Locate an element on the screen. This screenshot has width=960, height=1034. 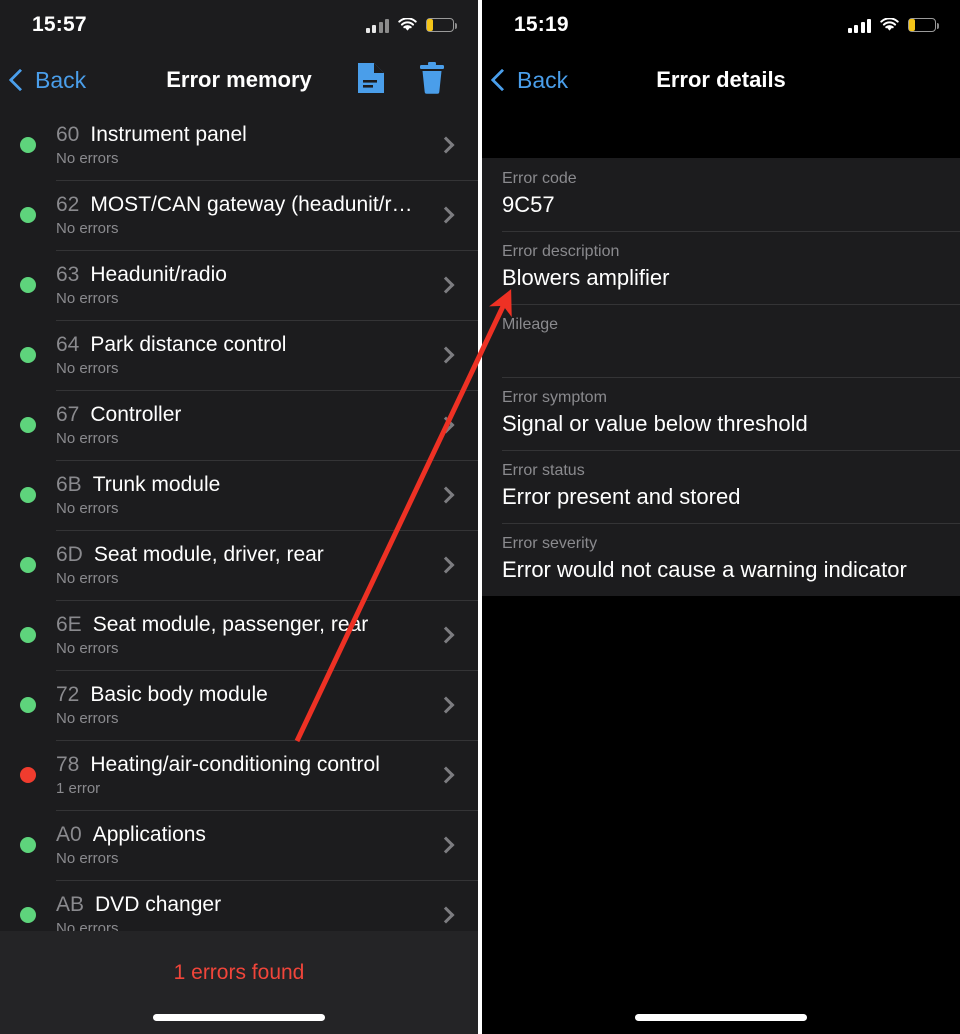
row-heading: 78 Heating/air-conditioning control is located at coordinates (248, 765).